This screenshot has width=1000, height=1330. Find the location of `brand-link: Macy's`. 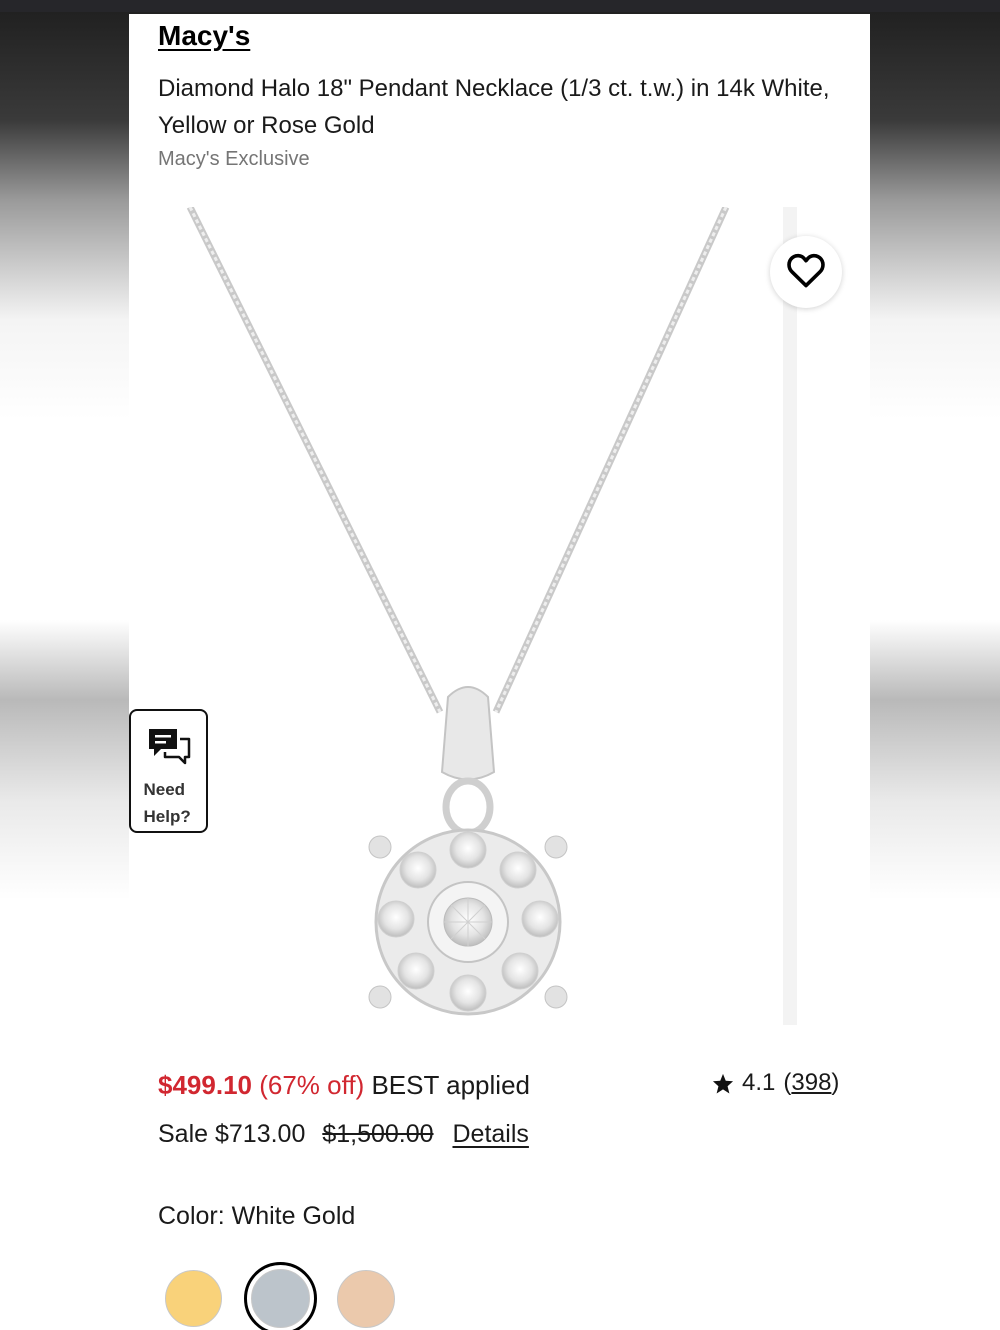

brand-link: Macy's is located at coordinates (204, 36).